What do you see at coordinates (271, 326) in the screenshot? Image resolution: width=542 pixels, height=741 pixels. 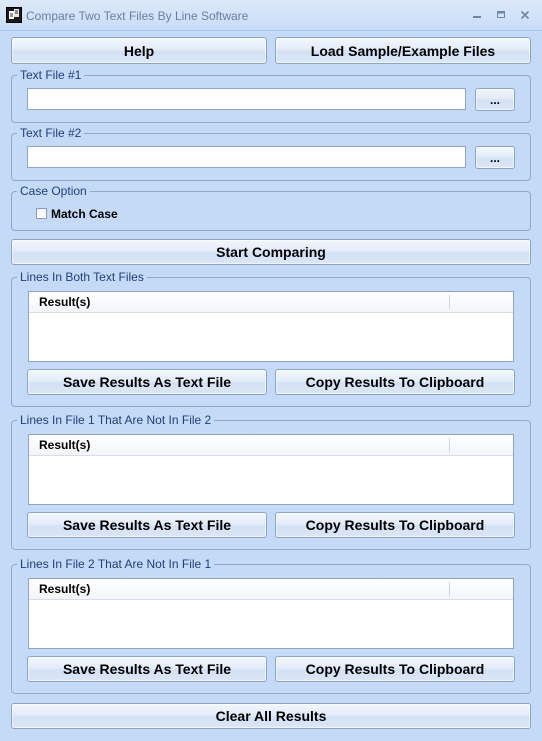 I see `results-list-both: Result(s)` at bounding box center [271, 326].